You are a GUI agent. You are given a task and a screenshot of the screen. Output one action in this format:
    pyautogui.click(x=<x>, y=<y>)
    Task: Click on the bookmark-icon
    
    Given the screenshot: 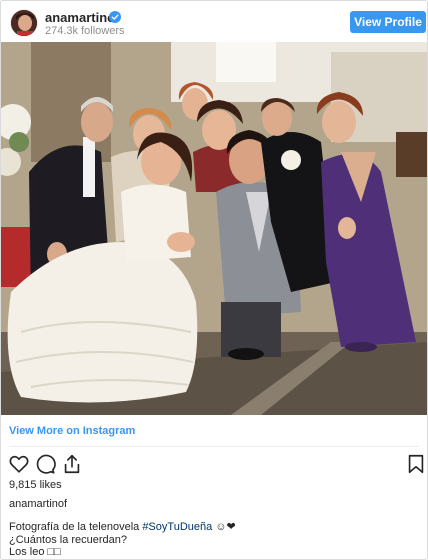 What is the action you would take?
    pyautogui.click(x=416, y=464)
    